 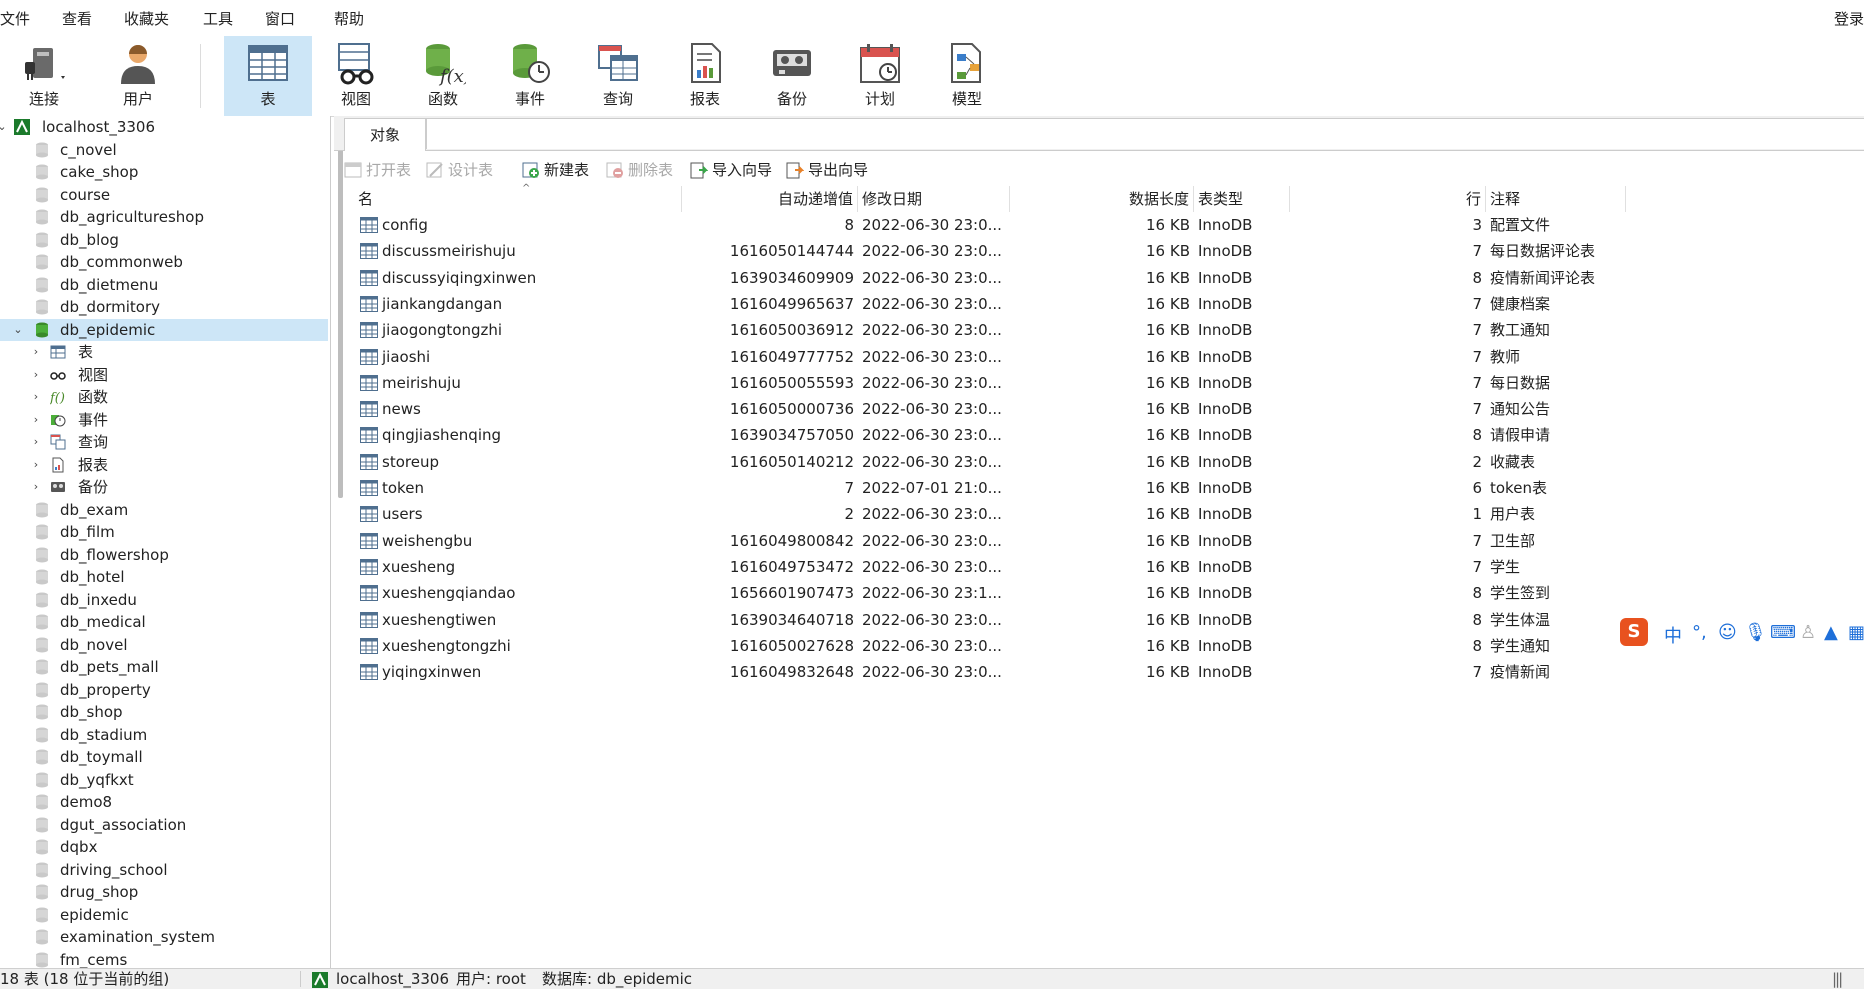 I want to click on tree-database: fm_cems, so click(x=164, y=958).